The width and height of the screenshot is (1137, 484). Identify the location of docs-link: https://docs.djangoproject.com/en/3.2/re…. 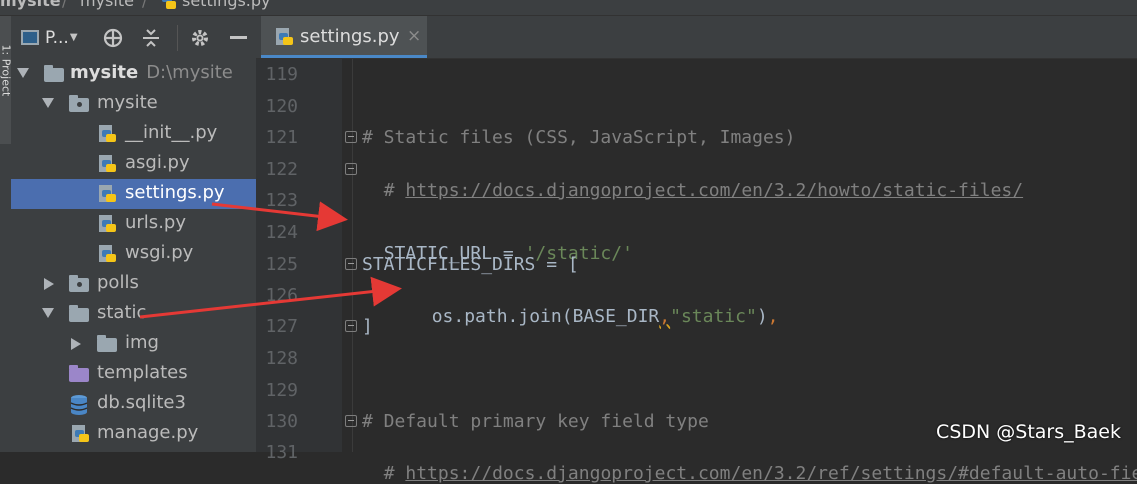
(771, 473).